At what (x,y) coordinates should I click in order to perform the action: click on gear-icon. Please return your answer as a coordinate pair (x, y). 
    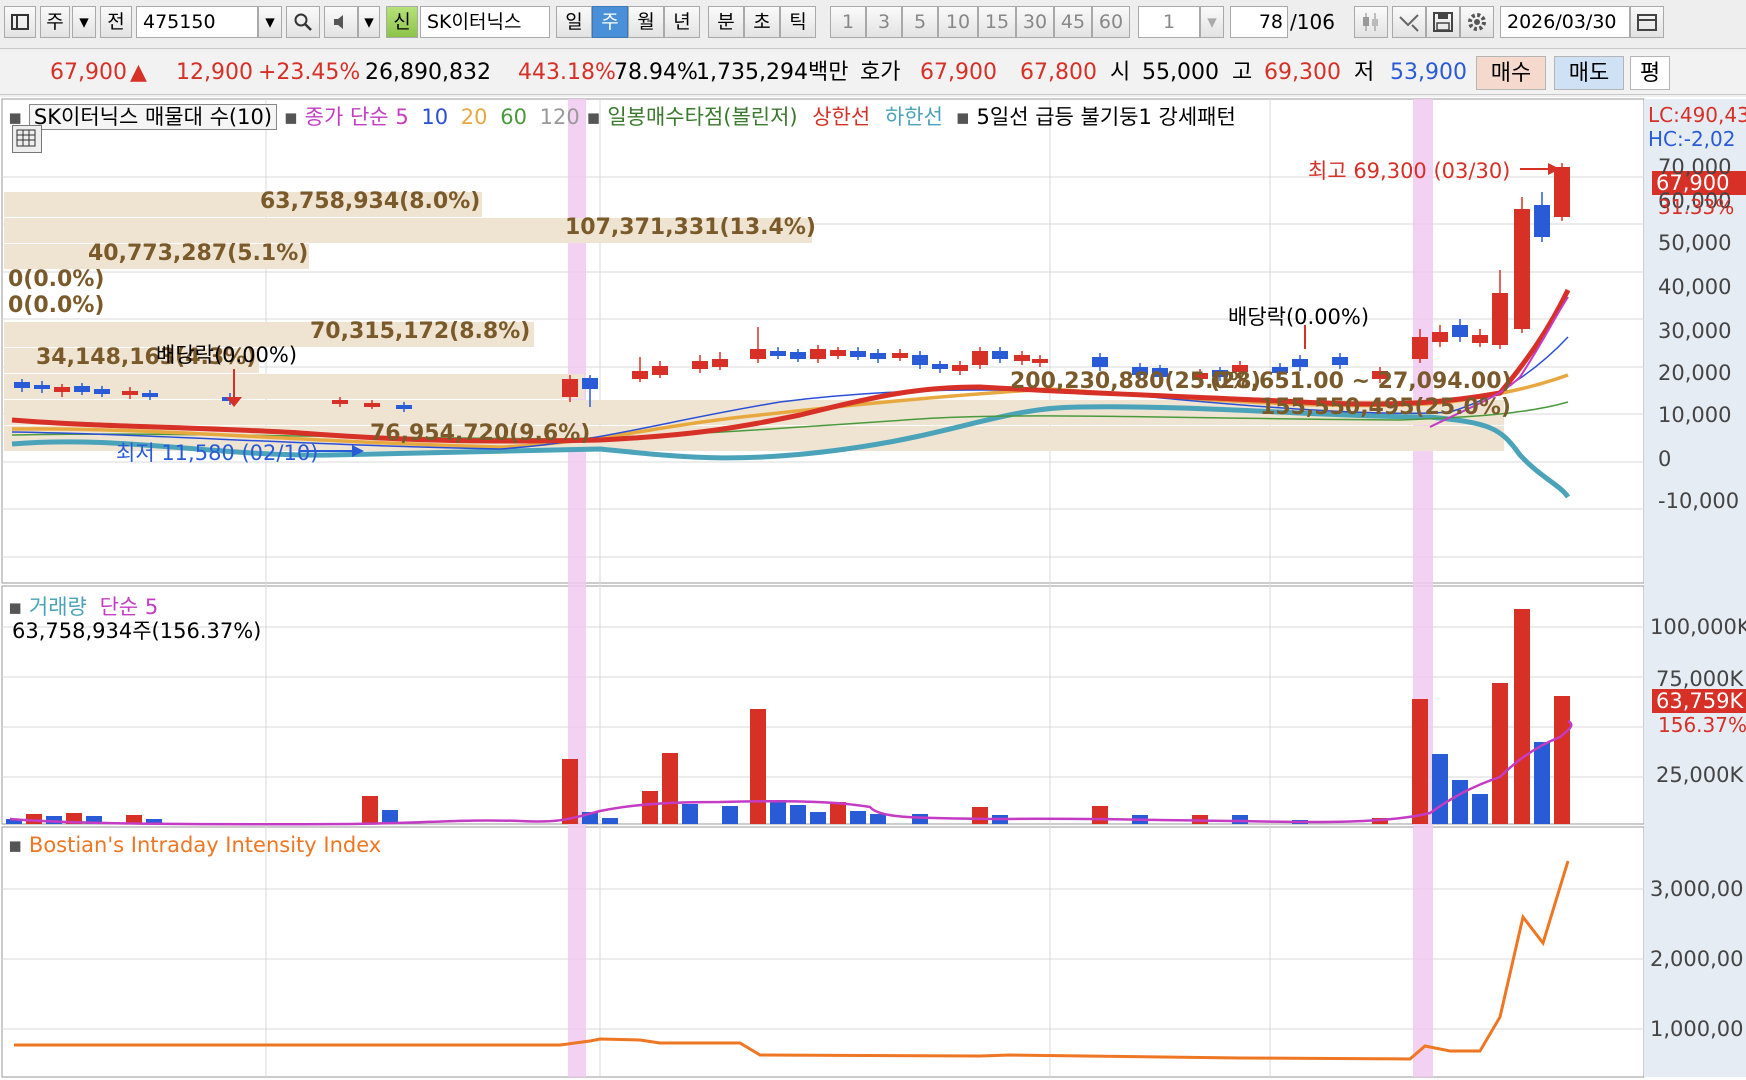
    Looking at the image, I should click on (1477, 22).